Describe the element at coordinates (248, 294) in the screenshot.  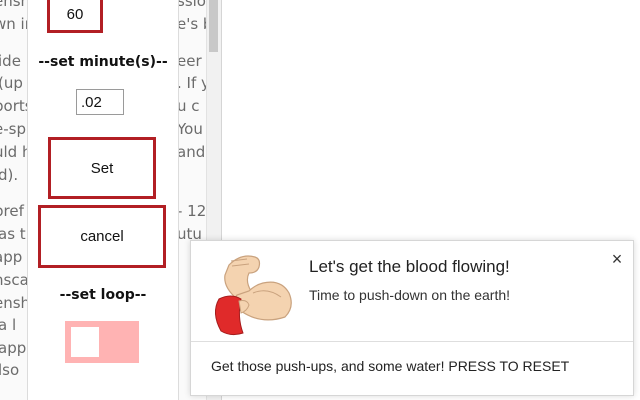
I see `flexed-bicep-icon` at that location.